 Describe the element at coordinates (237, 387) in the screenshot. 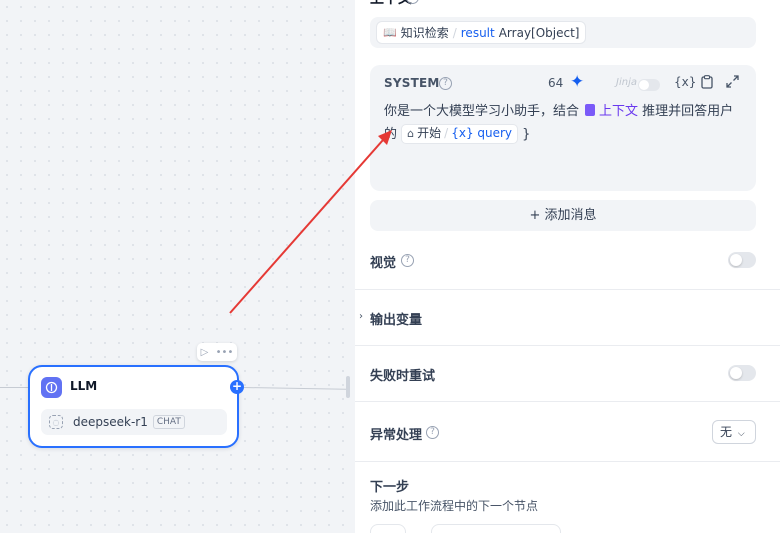

I see `add-next-node-button: +` at that location.